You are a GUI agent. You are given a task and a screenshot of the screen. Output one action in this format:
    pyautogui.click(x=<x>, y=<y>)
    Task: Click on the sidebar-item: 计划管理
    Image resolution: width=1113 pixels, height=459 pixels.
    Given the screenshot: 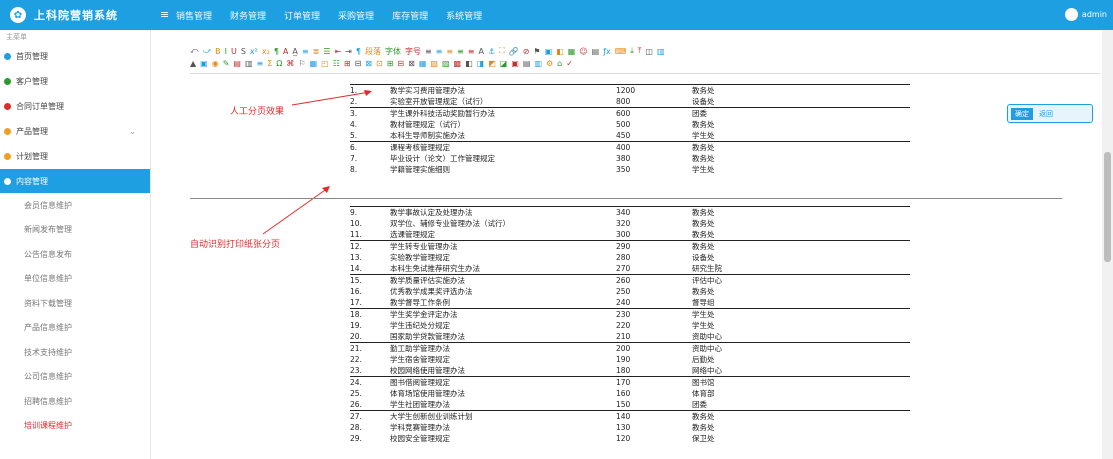 What is the action you would take?
    pyautogui.click(x=75, y=156)
    